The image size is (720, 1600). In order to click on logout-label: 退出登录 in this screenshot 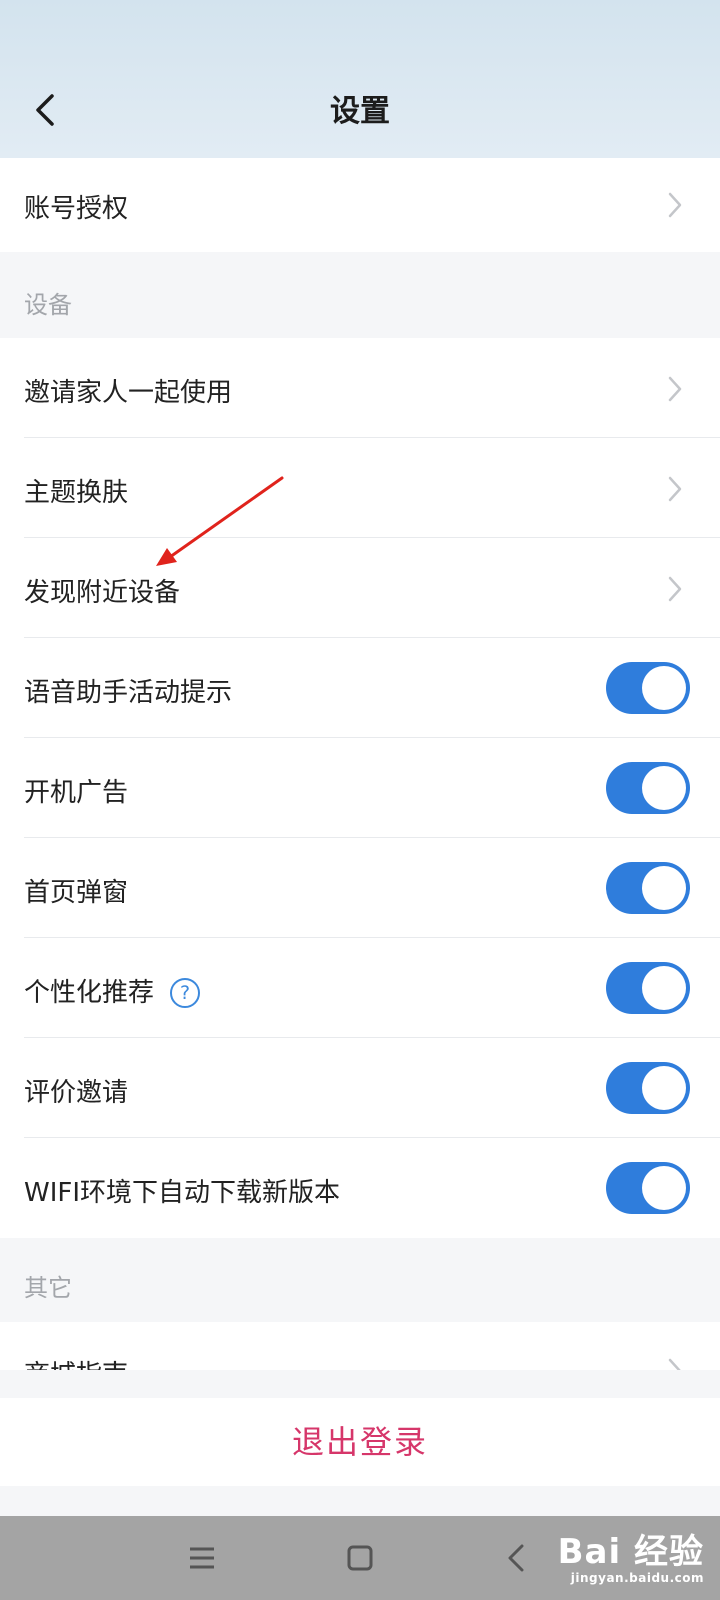, I will do `click(359, 1442)`.